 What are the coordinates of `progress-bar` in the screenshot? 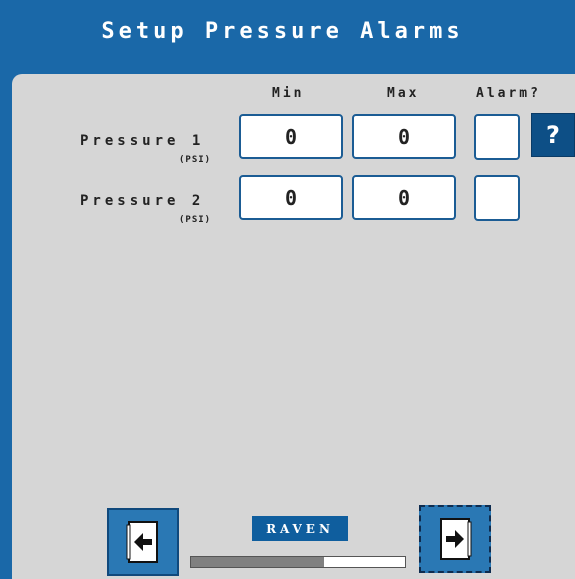 It's located at (298, 562).